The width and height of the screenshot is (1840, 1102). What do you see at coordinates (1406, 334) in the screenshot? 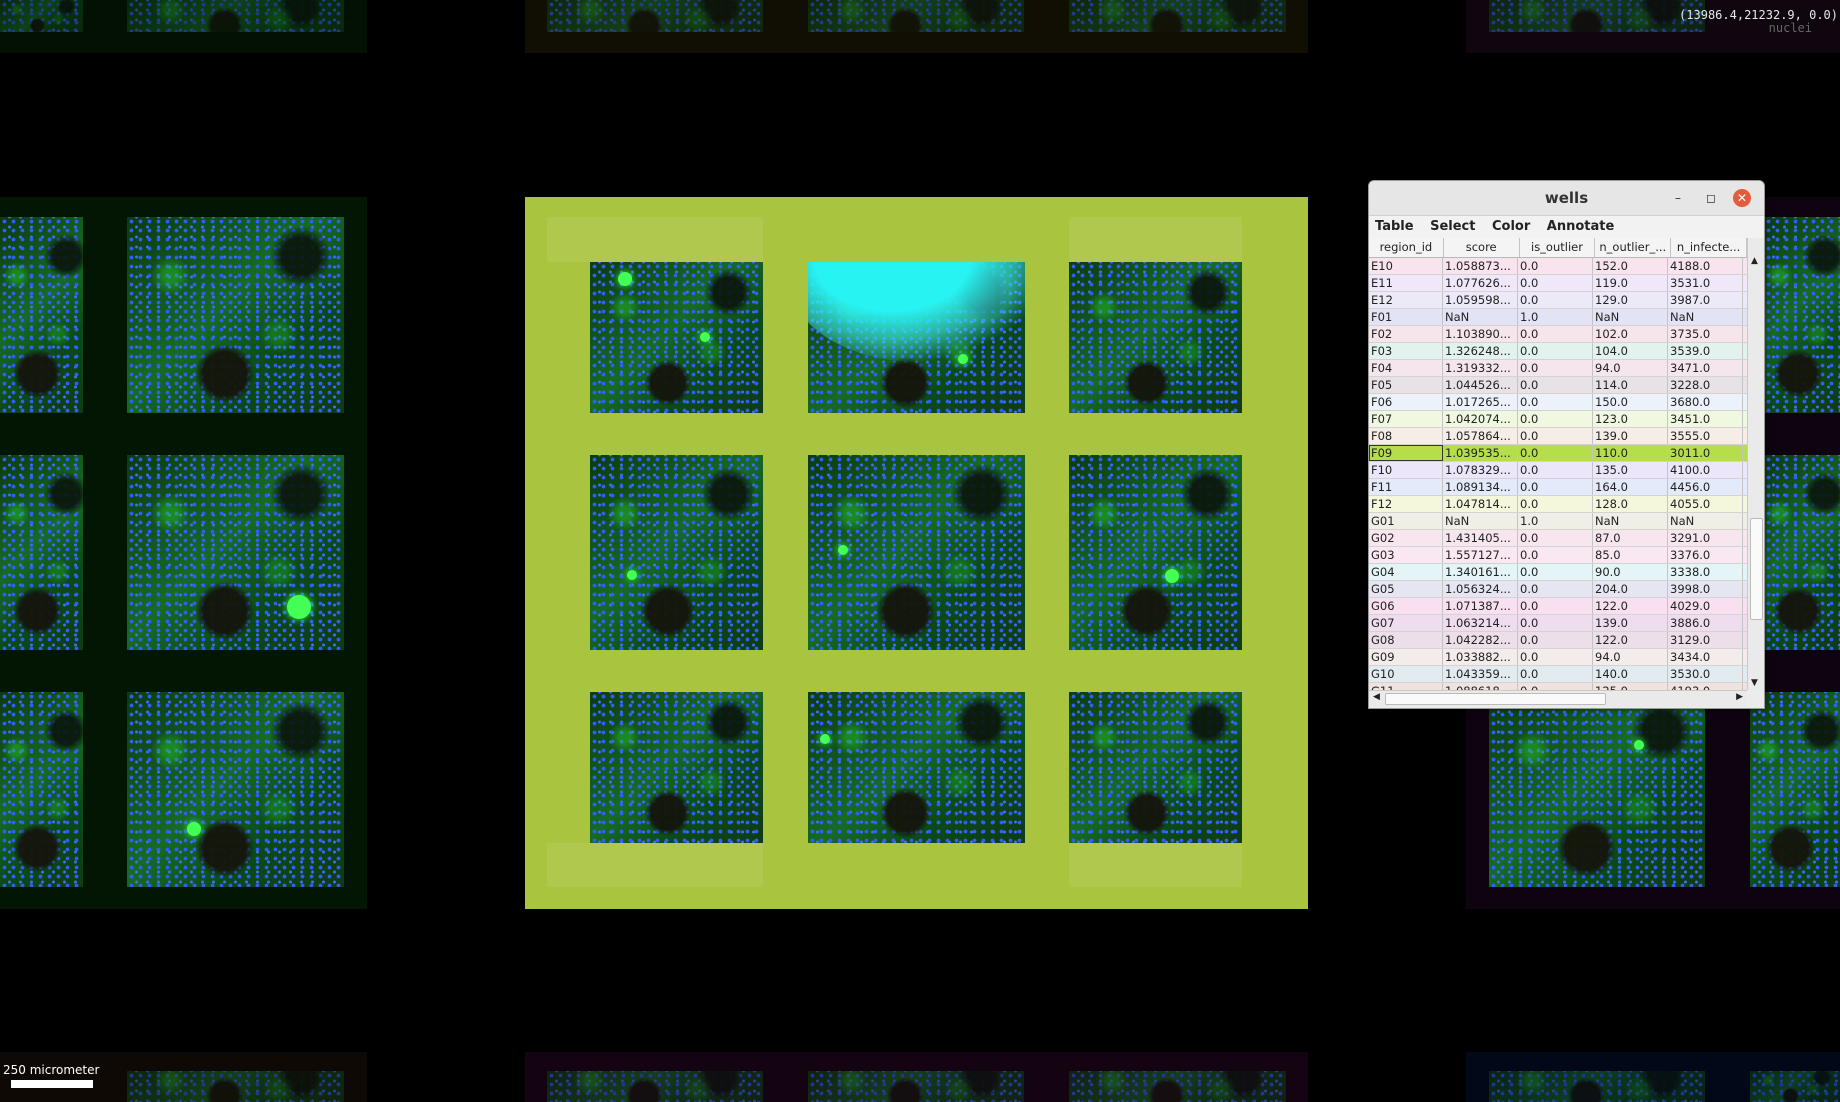
I see `table-cell: F02` at bounding box center [1406, 334].